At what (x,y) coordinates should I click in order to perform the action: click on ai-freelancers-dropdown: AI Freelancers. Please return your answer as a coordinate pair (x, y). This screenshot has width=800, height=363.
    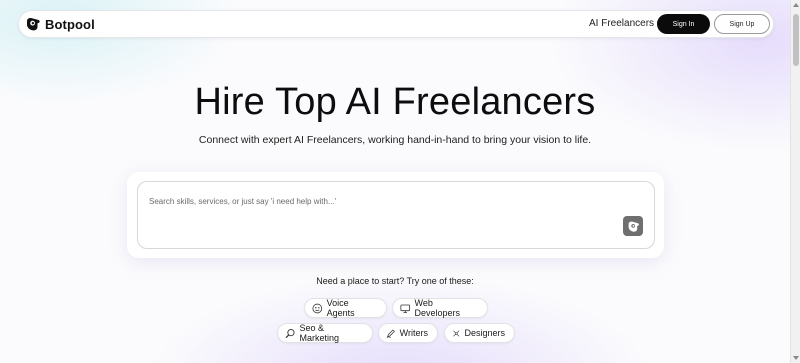
    Looking at the image, I should click on (626, 23).